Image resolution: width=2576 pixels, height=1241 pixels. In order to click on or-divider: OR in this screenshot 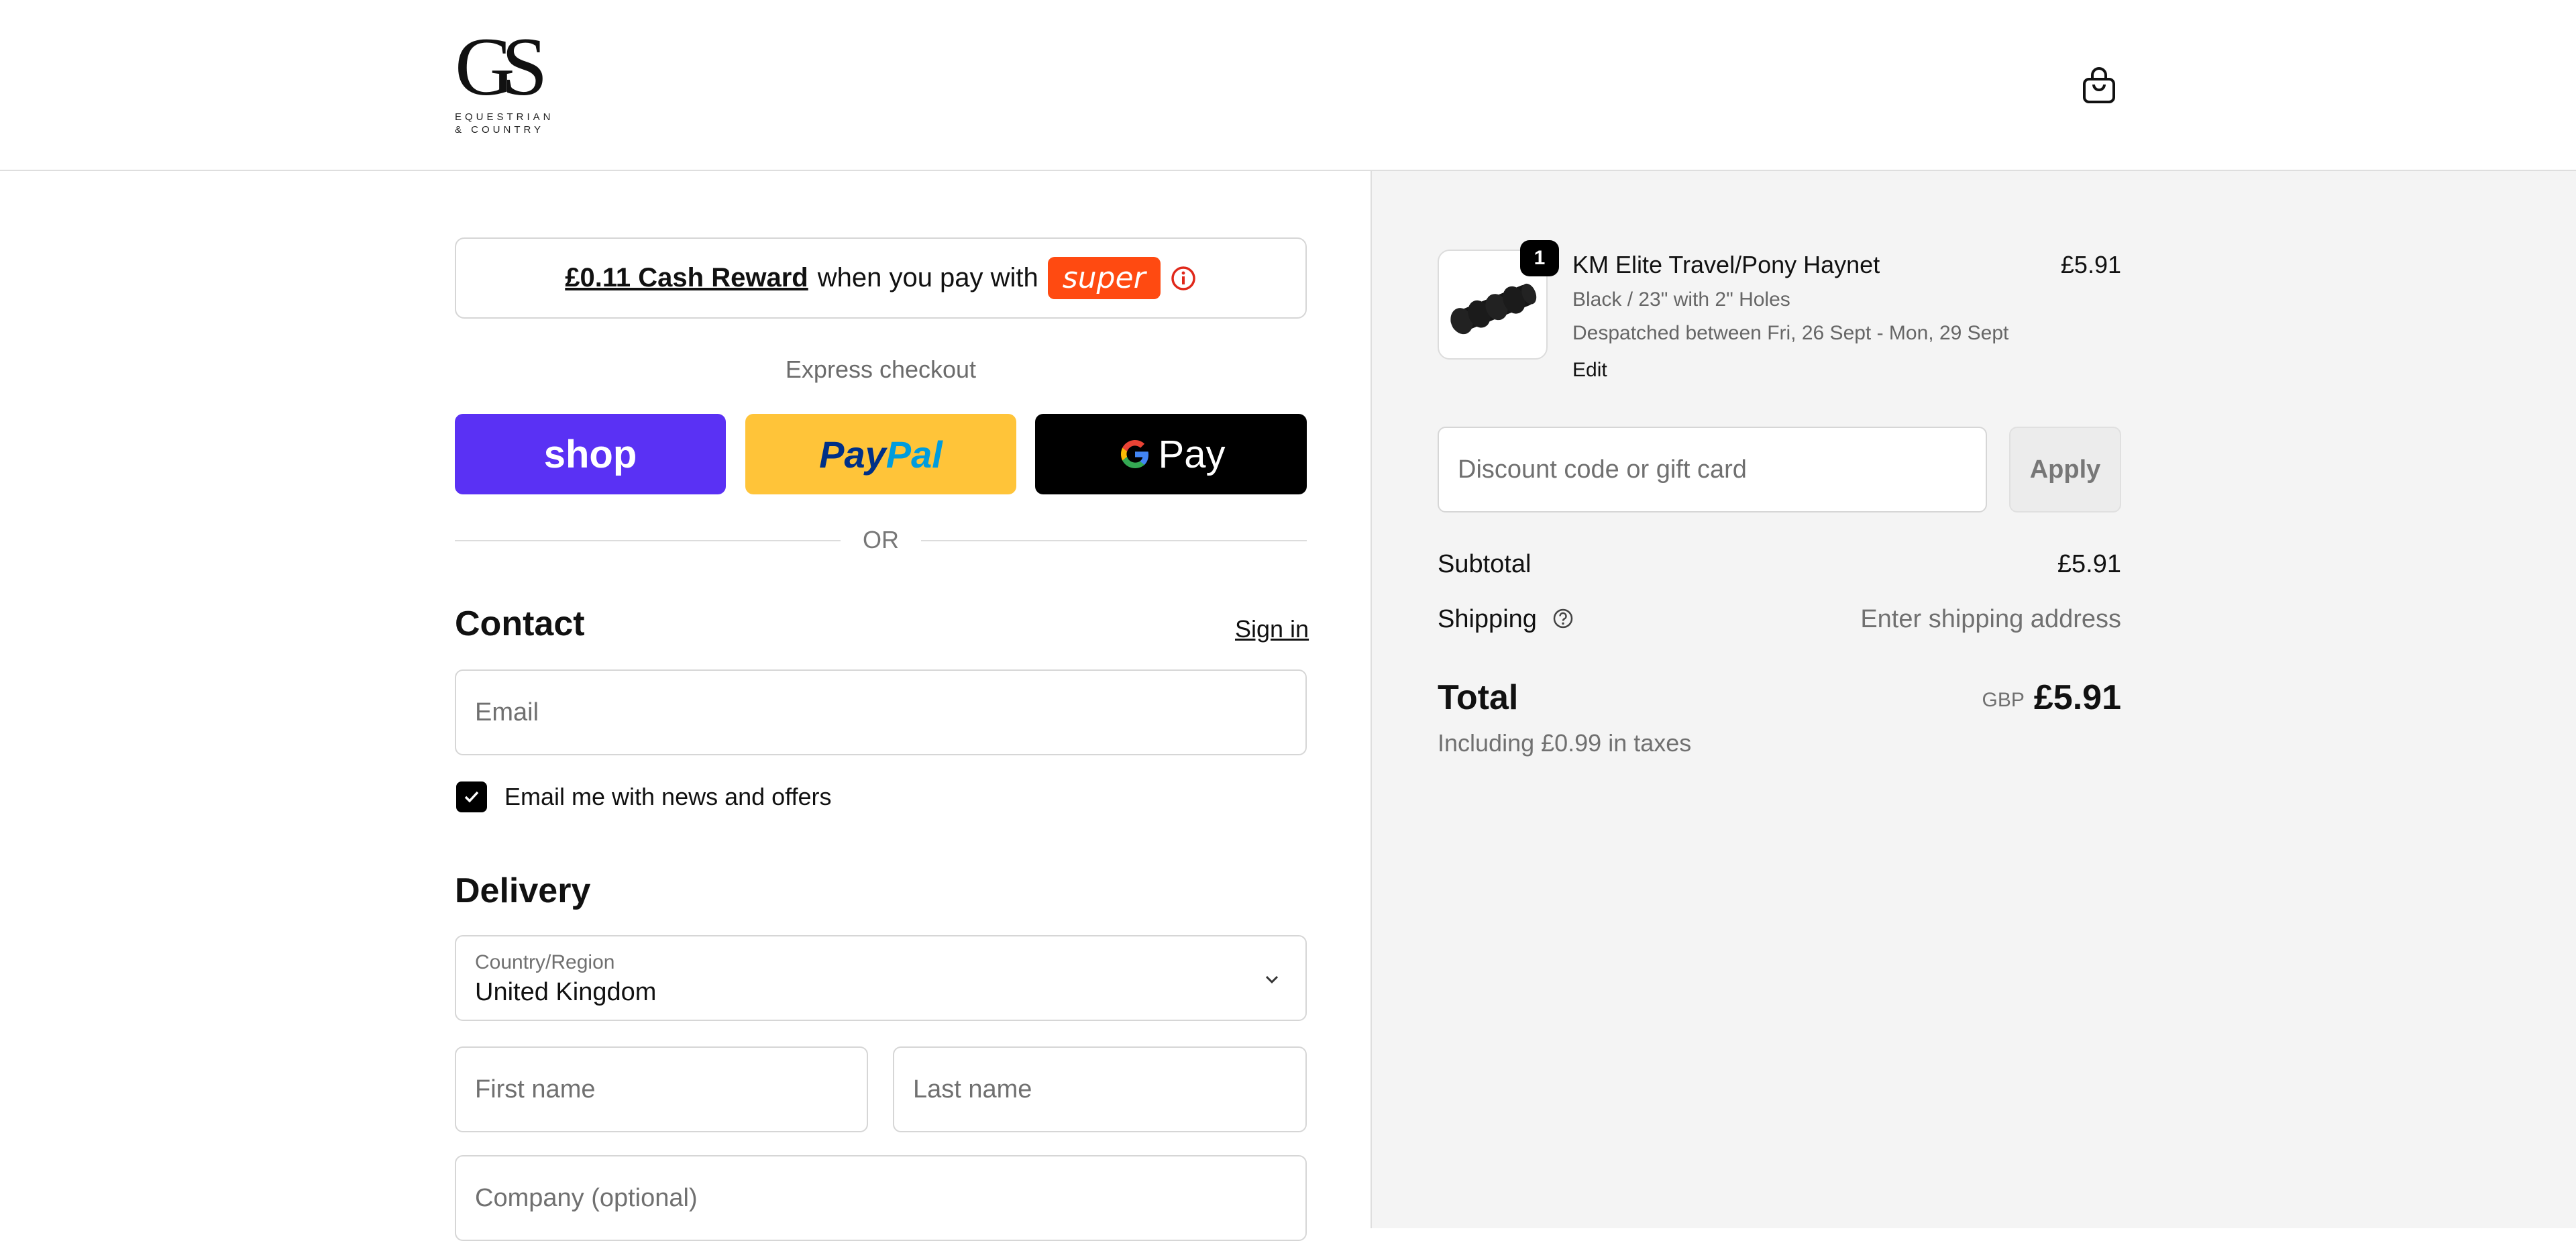, I will do `click(881, 540)`.